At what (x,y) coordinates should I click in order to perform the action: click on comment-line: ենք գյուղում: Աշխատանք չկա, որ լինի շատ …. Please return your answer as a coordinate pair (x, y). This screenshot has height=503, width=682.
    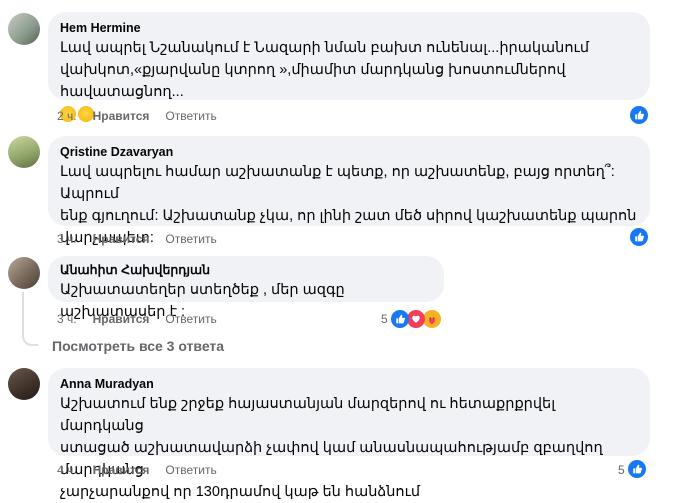
    Looking at the image, I should click on (348, 216).